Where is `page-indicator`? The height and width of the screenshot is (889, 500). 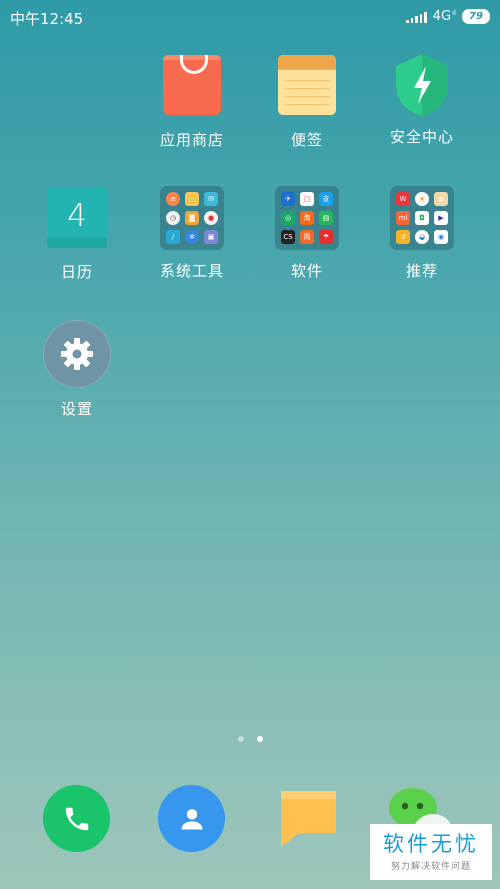
page-indicator is located at coordinates (250, 739).